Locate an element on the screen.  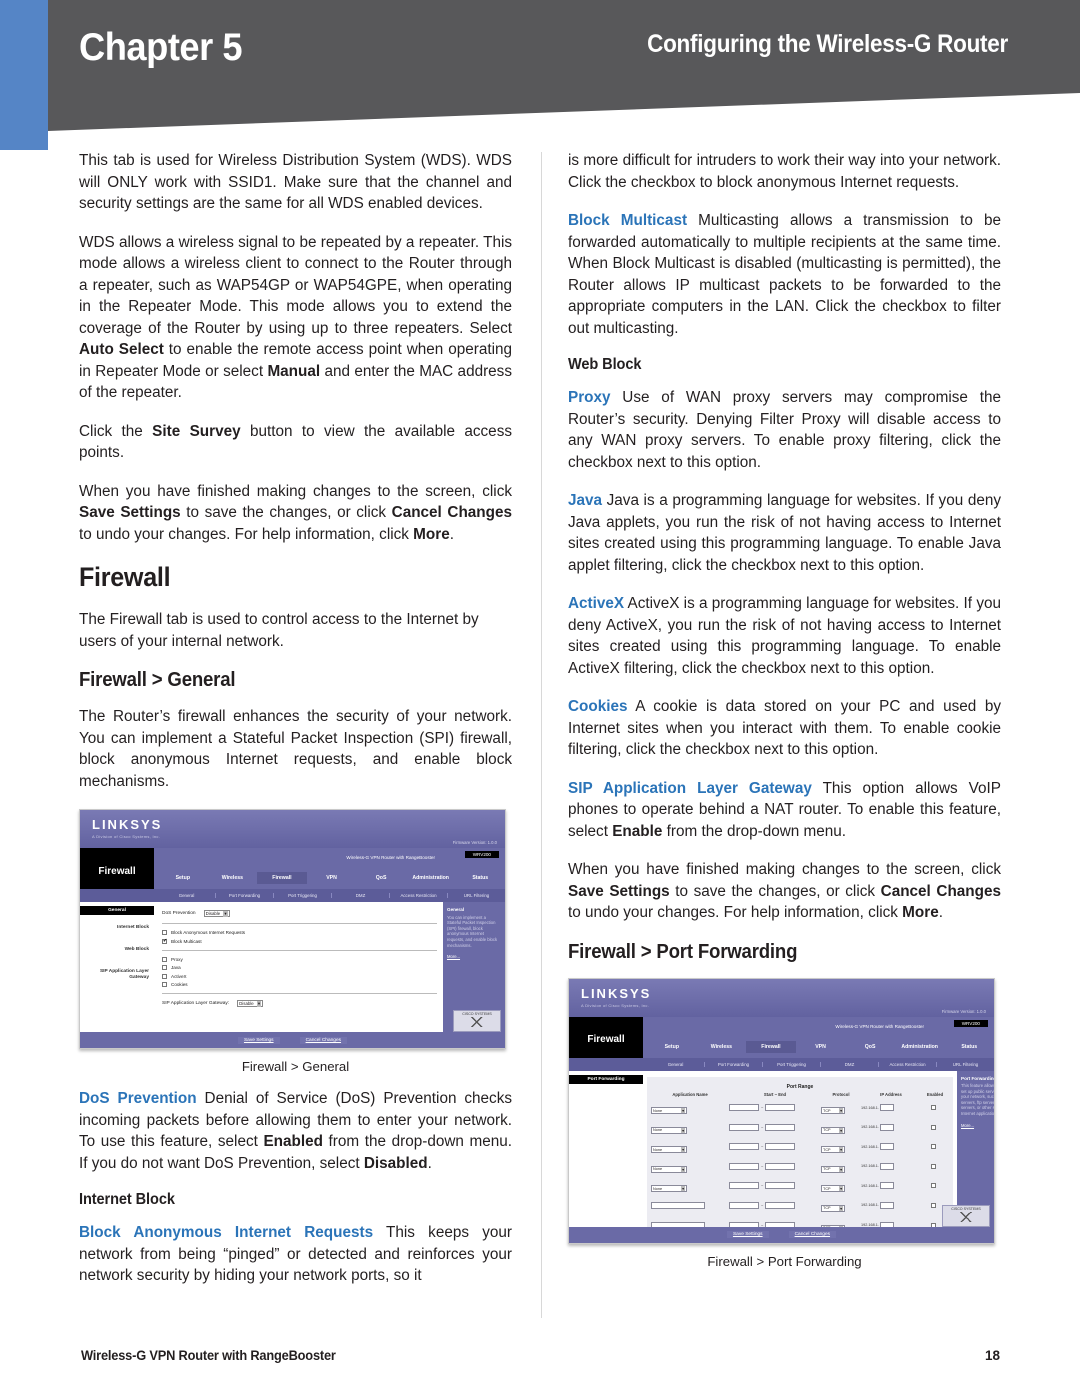
router-checkbox-row: Block Multicast is located at coordinates (299, 941).